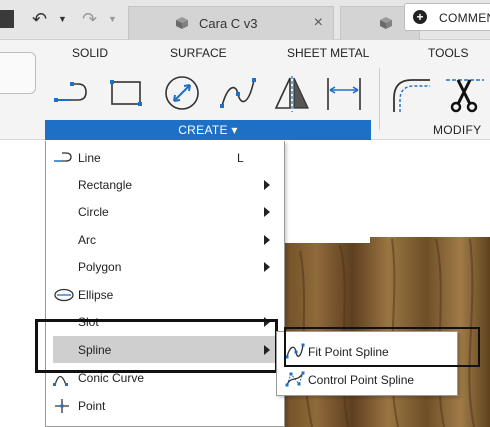  What do you see at coordinates (182, 94) in the screenshot?
I see `circle-icon` at bounding box center [182, 94].